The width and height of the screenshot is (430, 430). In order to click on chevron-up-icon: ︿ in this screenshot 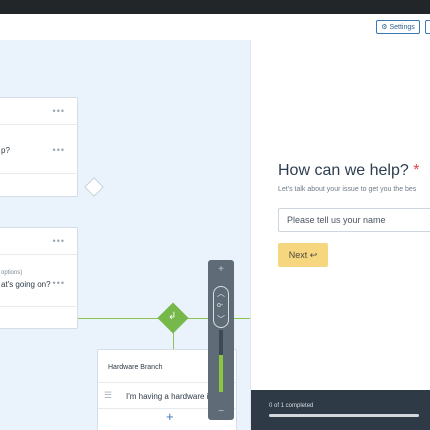, I will do `click(221, 293)`.